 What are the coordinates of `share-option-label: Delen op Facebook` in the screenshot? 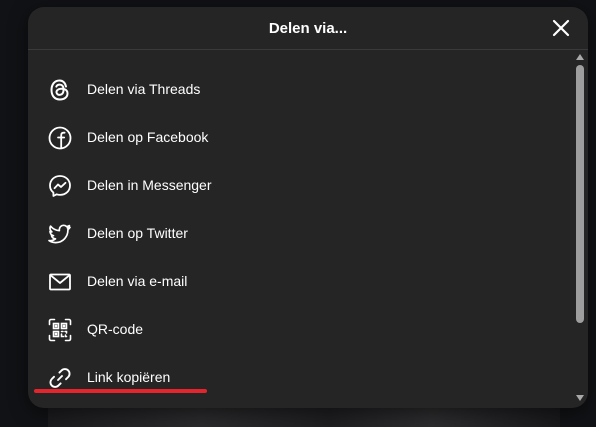 It's located at (148, 137).